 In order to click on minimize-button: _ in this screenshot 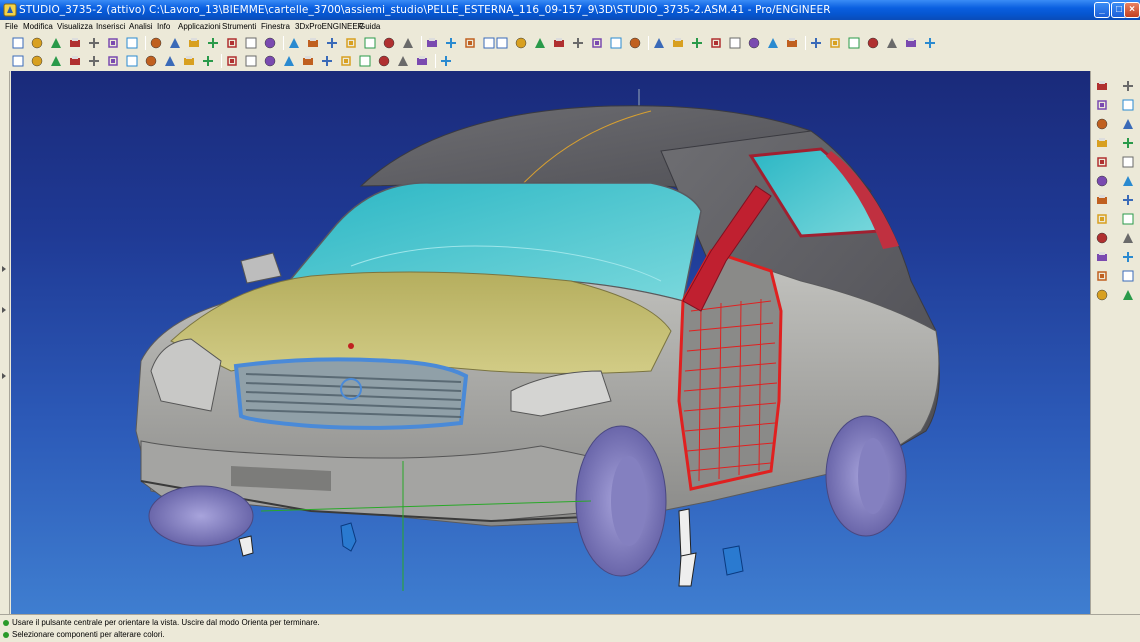, I will do `click(1102, 10)`.